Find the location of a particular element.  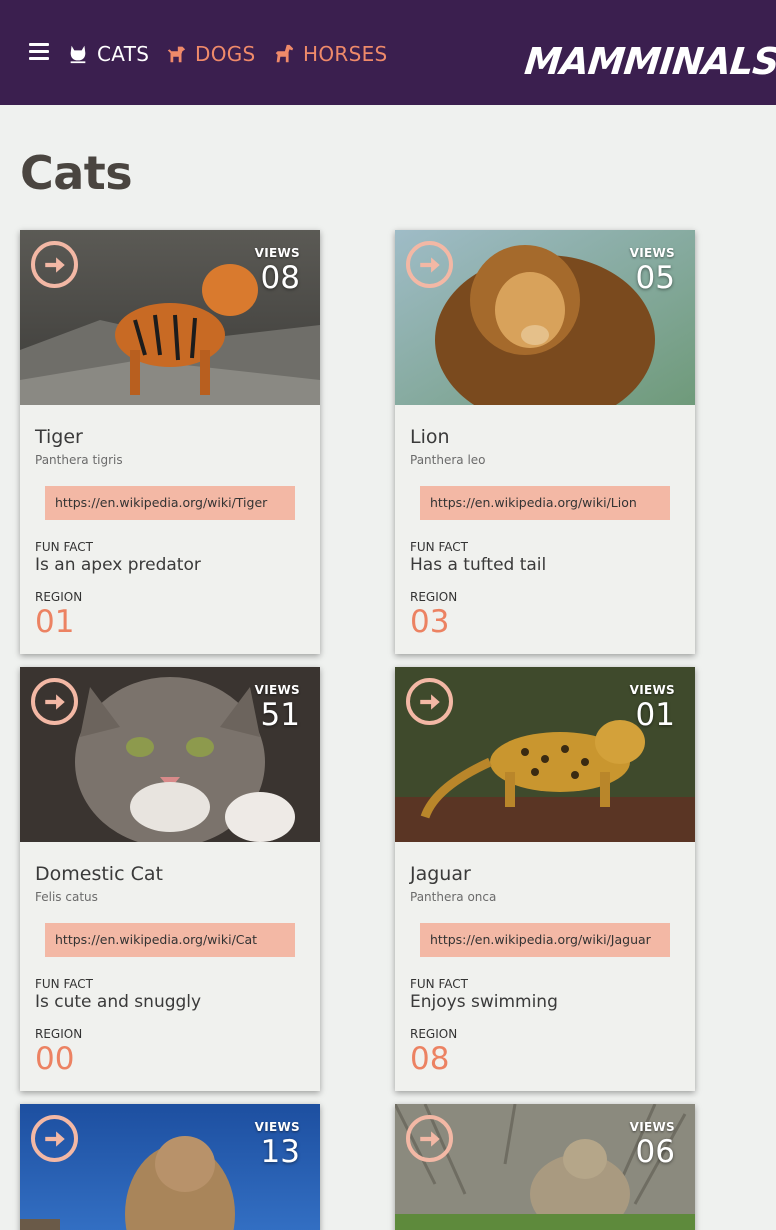

animal-photo-domestic-cat: VIEWS 51 is located at coordinates (170, 754).